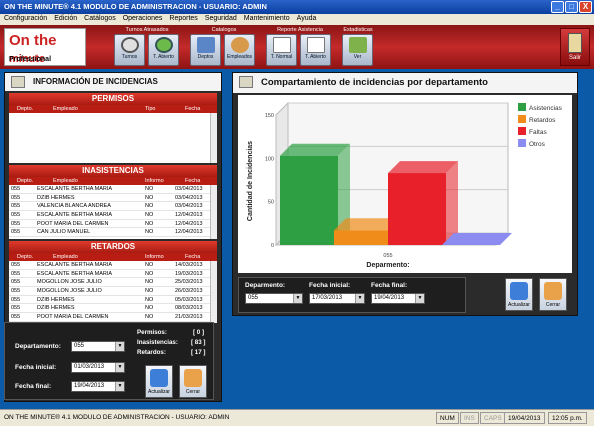 The height and width of the screenshot is (426, 594). What do you see at coordinates (36, 367) in the screenshot?
I see `fecha-inicial-label: Fecha inicial:` at bounding box center [36, 367].